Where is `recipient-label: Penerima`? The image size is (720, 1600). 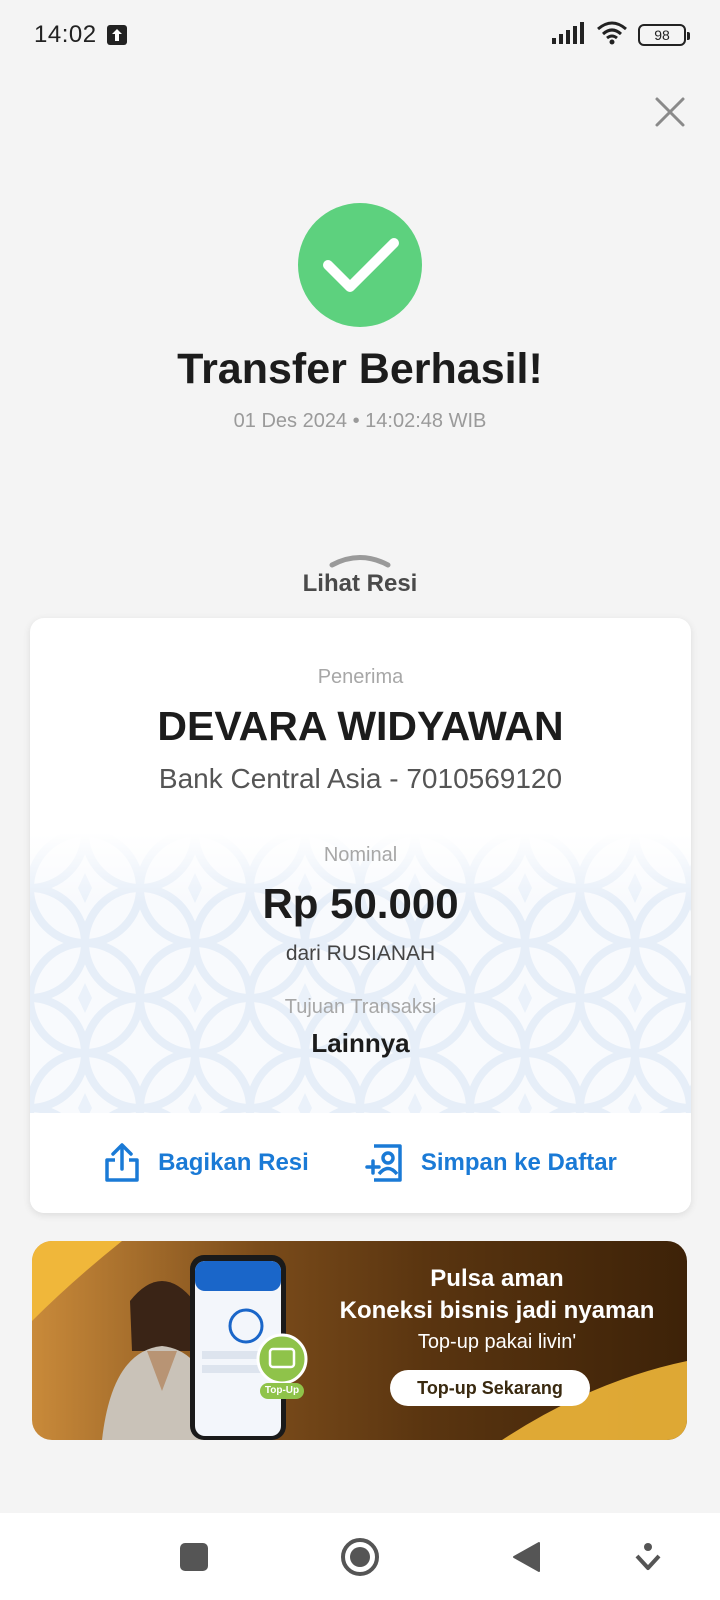
recipient-label: Penerima is located at coordinates (360, 677).